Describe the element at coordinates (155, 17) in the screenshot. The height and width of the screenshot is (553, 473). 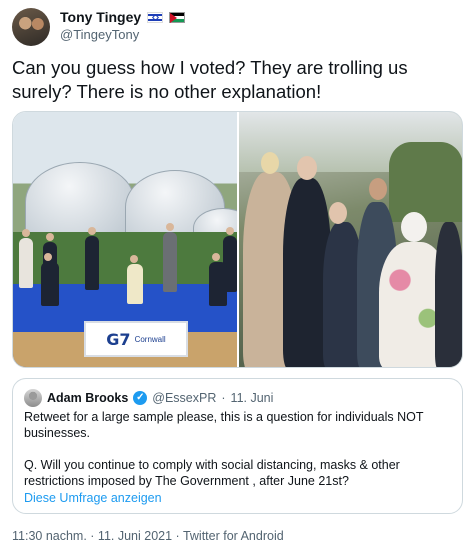
I see `israel-flag-icon` at that location.